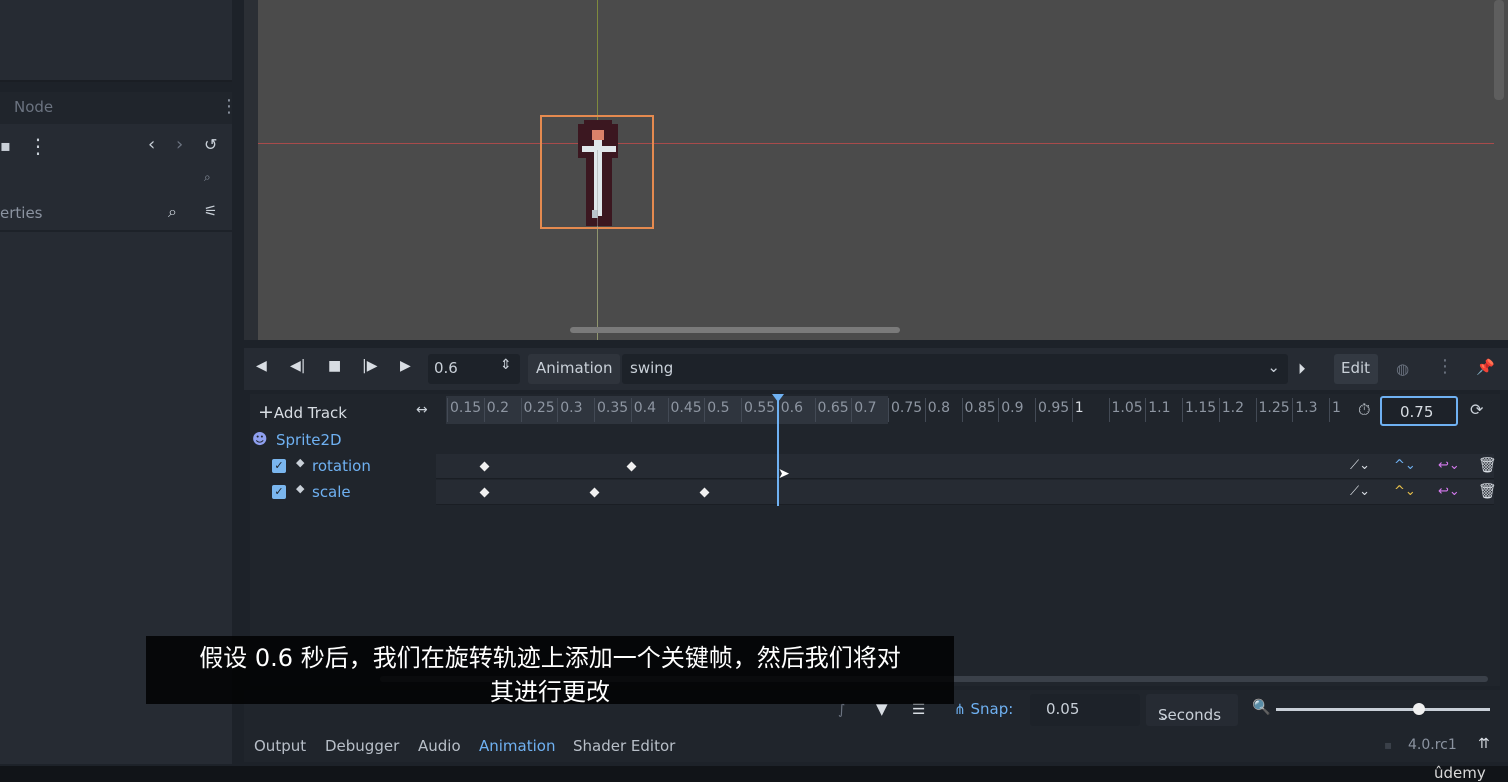 This screenshot has width=1508, height=782. What do you see at coordinates (1302, 369) in the screenshot?
I see `autoplay-icon: ⏵` at bounding box center [1302, 369].